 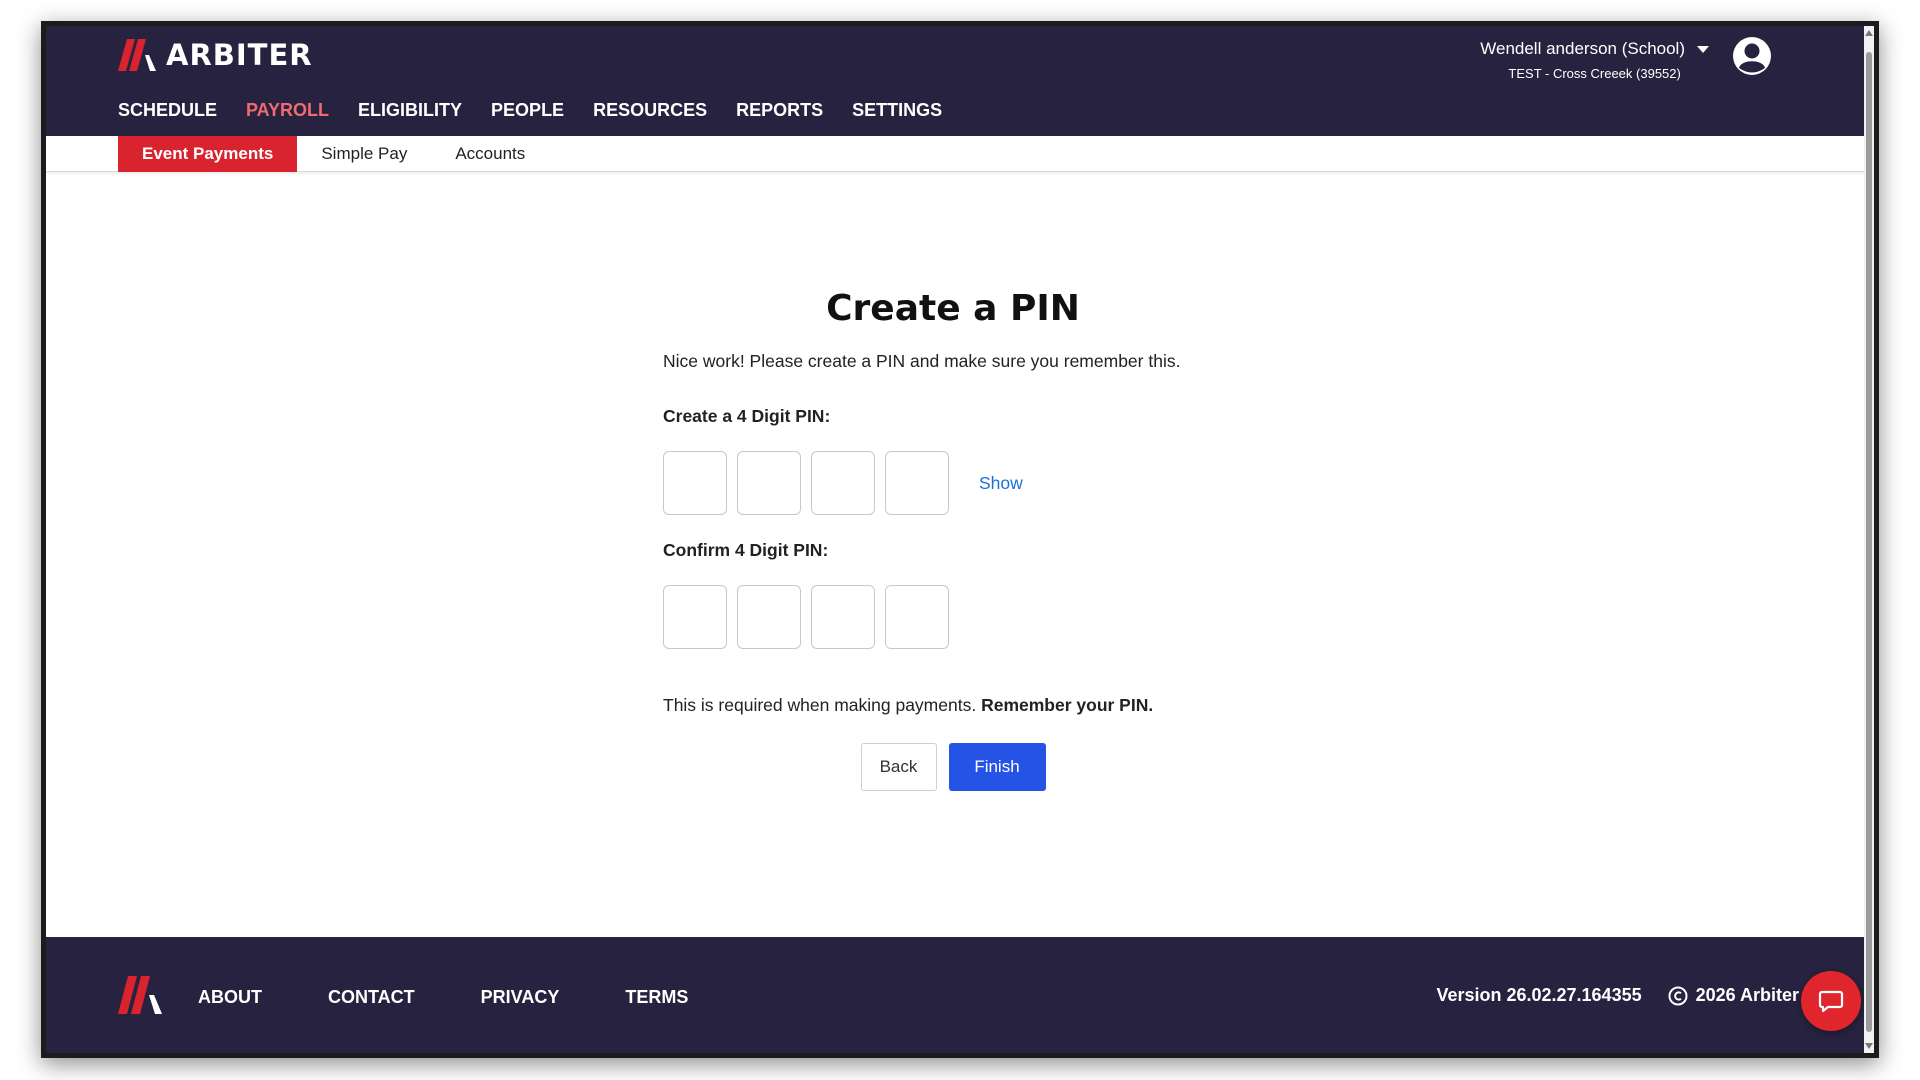 What do you see at coordinates (650, 110) in the screenshot?
I see `nav-resources: RESOURCES` at bounding box center [650, 110].